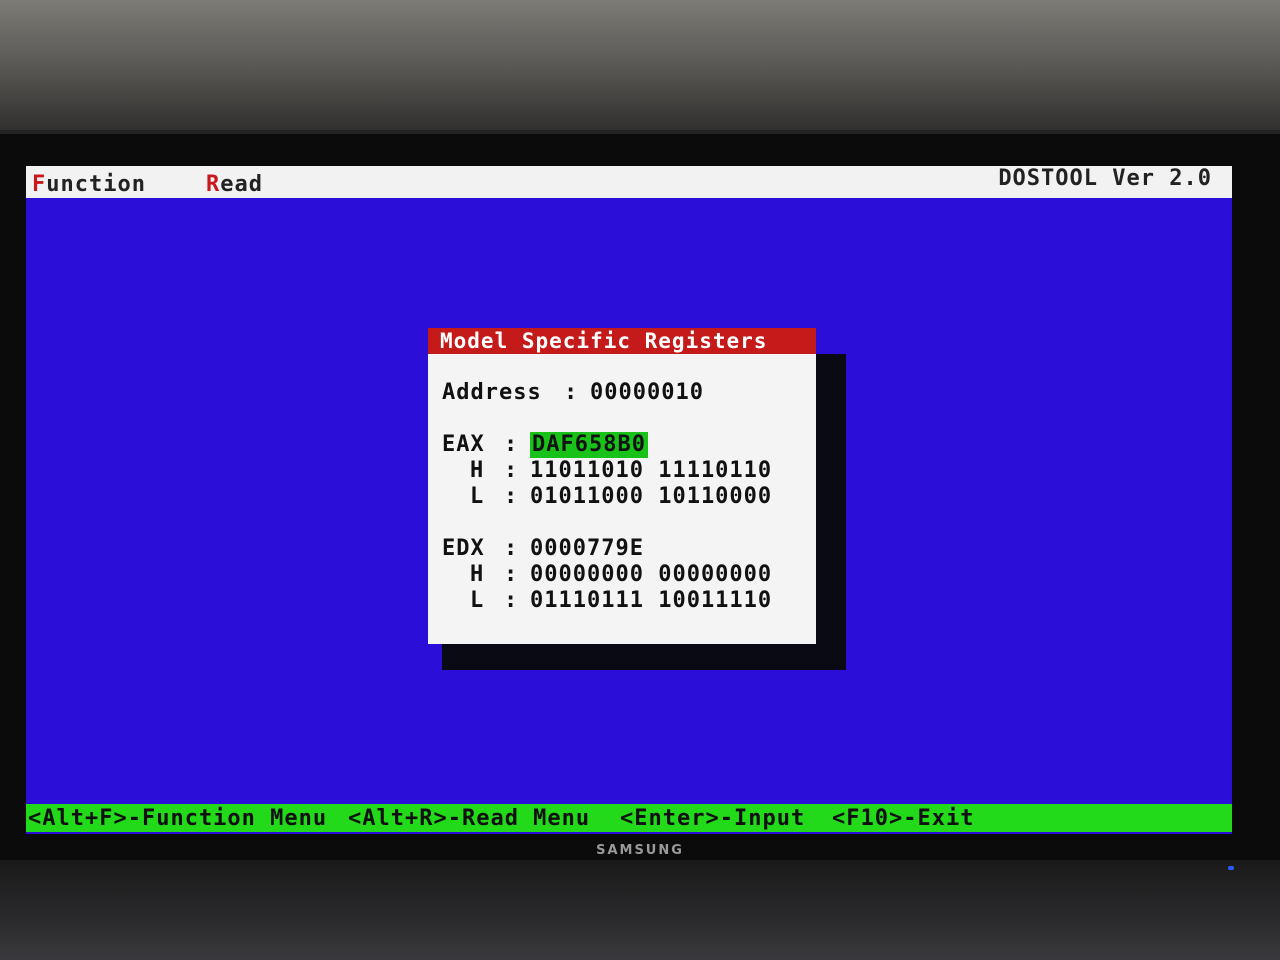 This screenshot has height=960, width=1280. Describe the element at coordinates (1231, 868) in the screenshot. I see `power-led` at that location.